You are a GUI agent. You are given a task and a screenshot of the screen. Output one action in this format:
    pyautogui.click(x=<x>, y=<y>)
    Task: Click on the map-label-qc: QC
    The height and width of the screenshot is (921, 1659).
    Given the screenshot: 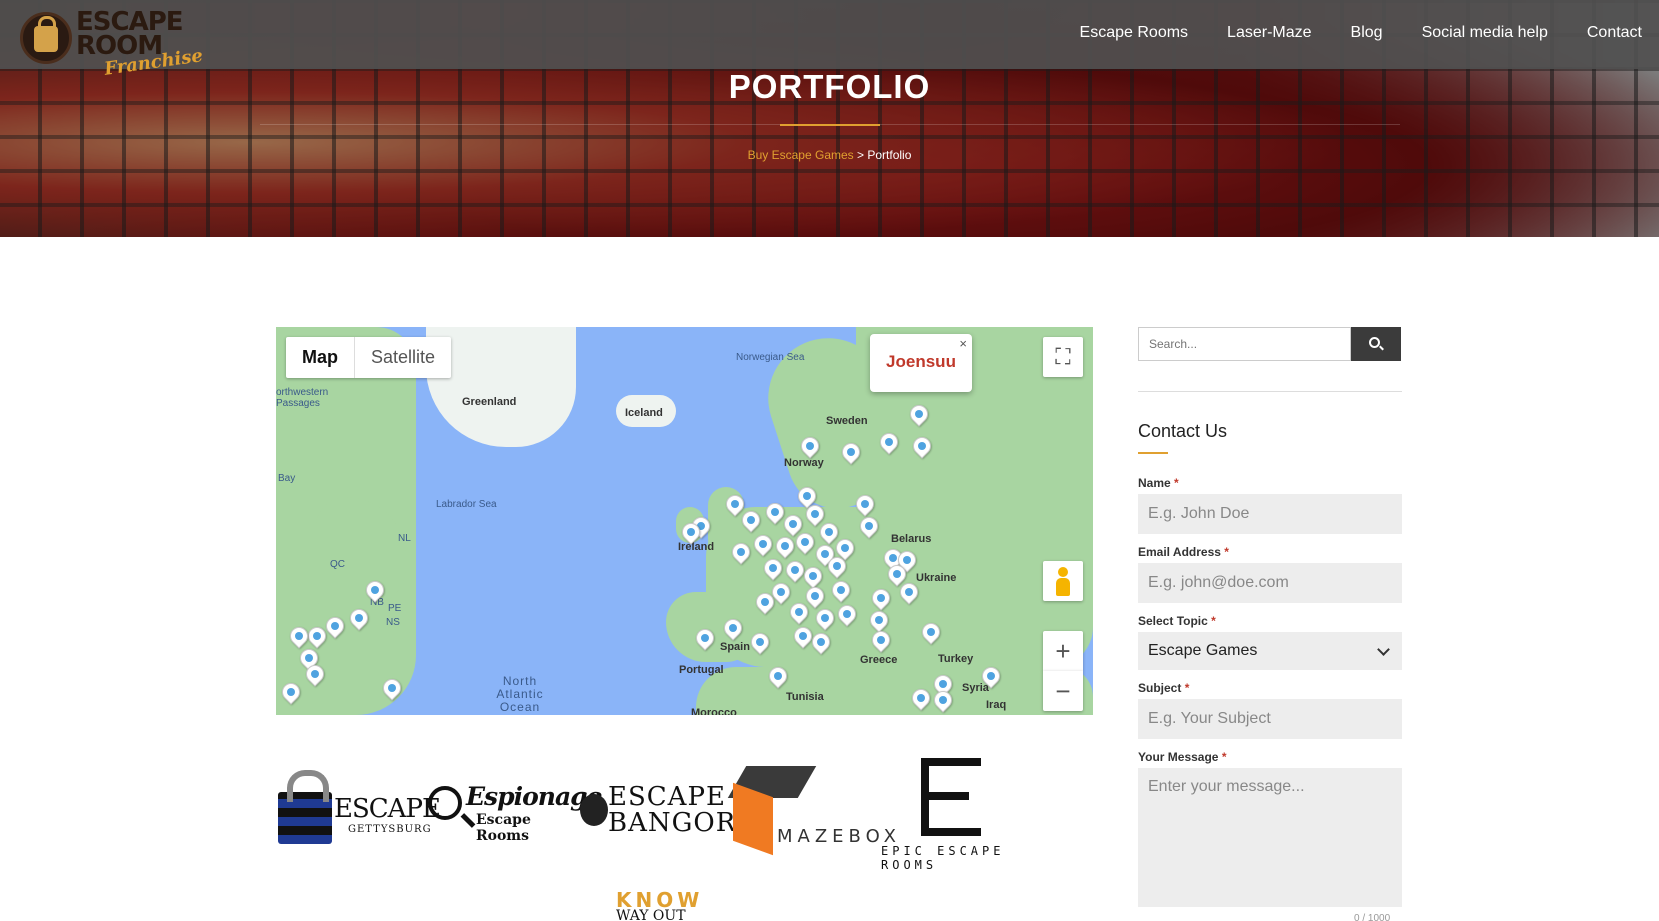 What is the action you would take?
    pyautogui.click(x=337, y=564)
    